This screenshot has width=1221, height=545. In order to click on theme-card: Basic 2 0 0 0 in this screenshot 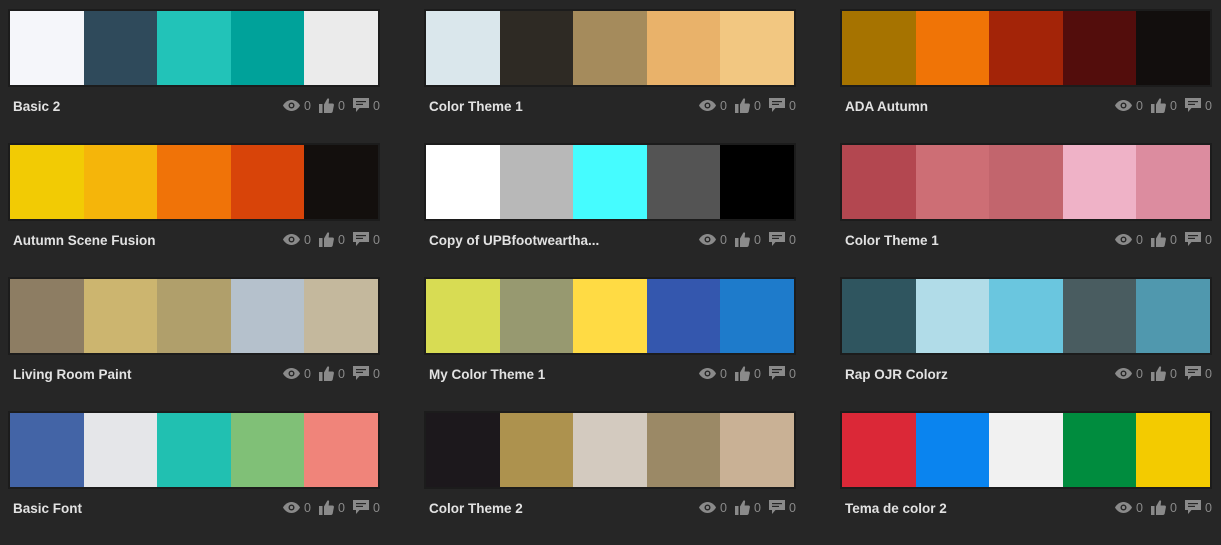, I will do `click(195, 71)`.